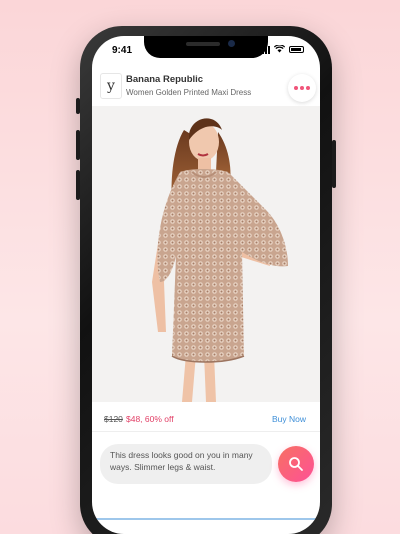 The height and width of the screenshot is (534, 400). What do you see at coordinates (279, 49) in the screenshot?
I see `wifi-icon` at bounding box center [279, 49].